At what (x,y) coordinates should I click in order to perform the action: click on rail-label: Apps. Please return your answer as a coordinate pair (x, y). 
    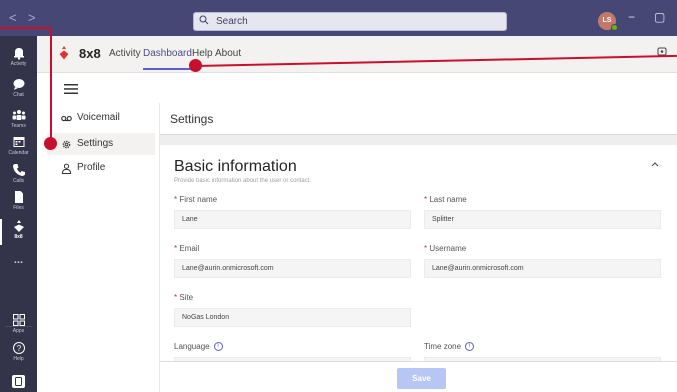
    Looking at the image, I should click on (18, 331).